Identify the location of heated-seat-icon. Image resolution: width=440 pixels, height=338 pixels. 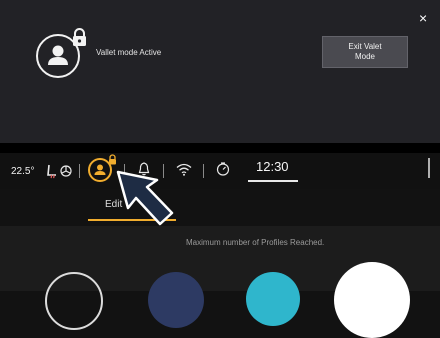
(51, 172).